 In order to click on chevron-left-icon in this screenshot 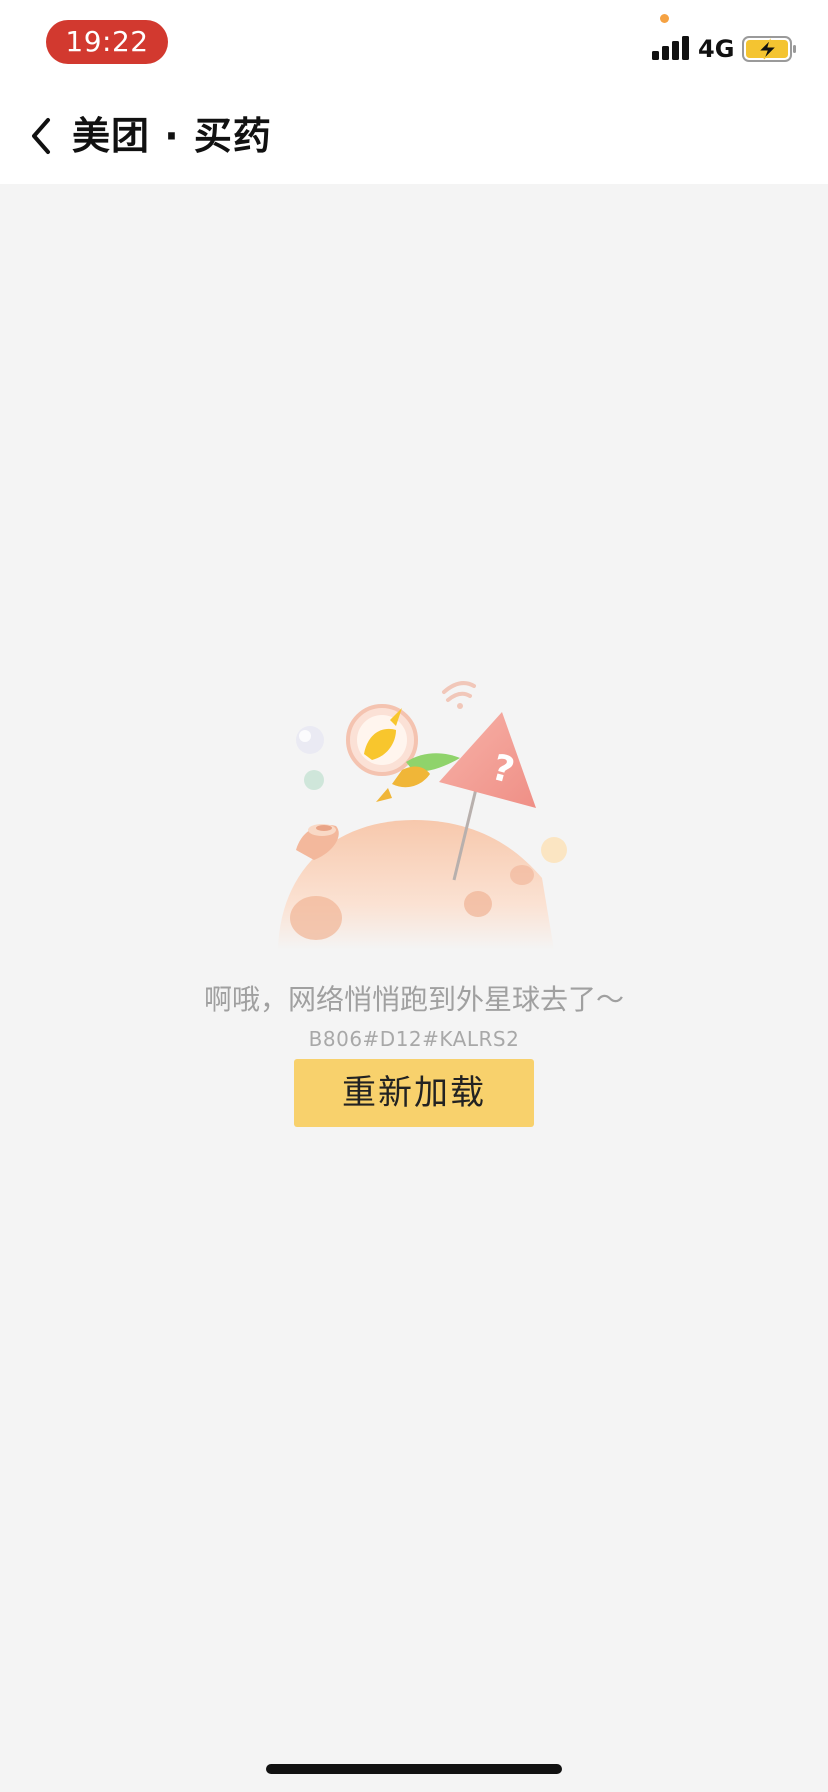, I will do `click(41, 136)`.